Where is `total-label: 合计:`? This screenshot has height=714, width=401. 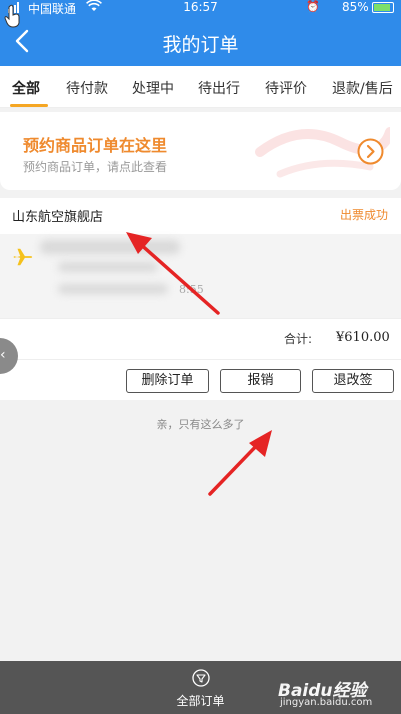 total-label: 合计: is located at coordinates (298, 339).